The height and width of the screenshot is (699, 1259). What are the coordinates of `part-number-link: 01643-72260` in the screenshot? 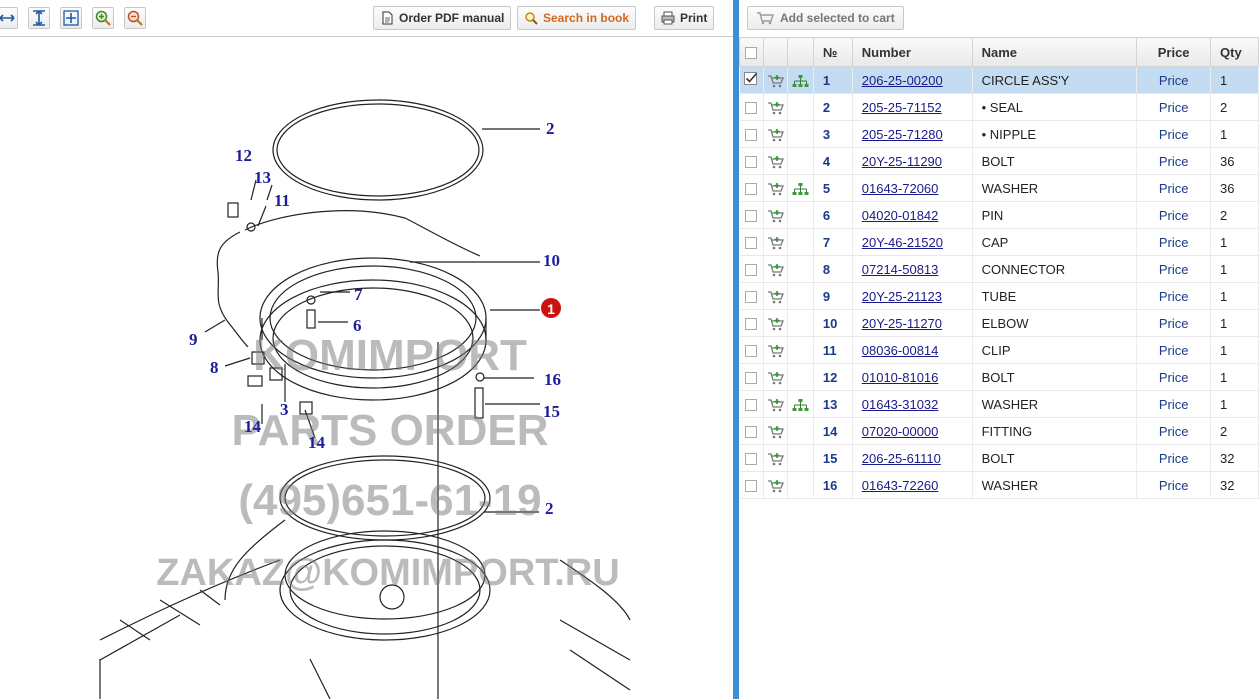 It's located at (900, 485).